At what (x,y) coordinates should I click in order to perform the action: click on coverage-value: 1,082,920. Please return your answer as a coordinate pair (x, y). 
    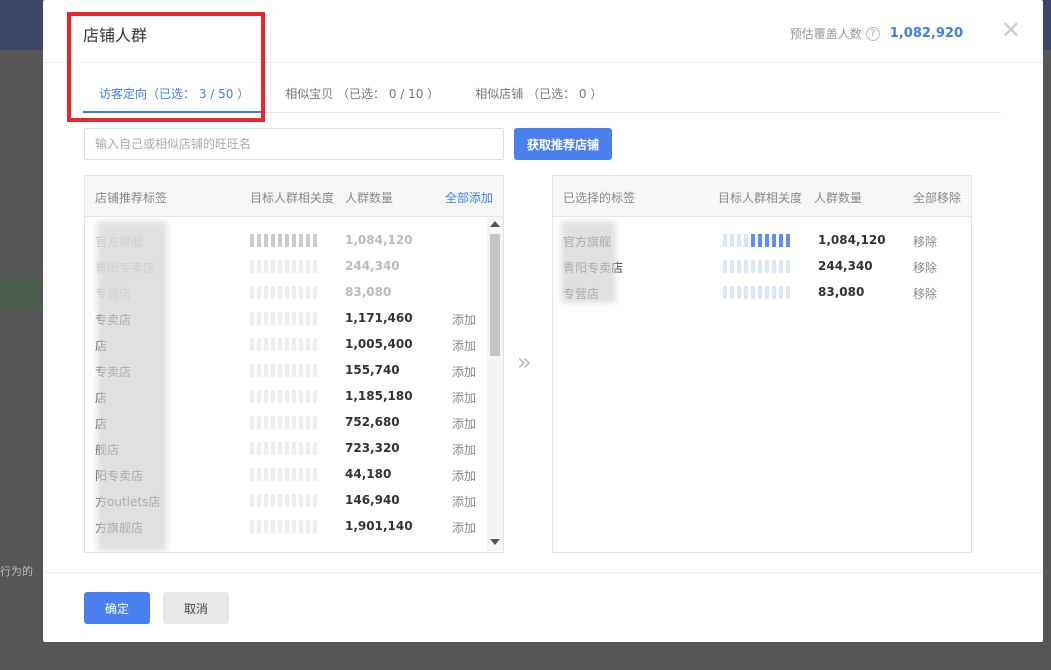
    Looking at the image, I should click on (926, 33).